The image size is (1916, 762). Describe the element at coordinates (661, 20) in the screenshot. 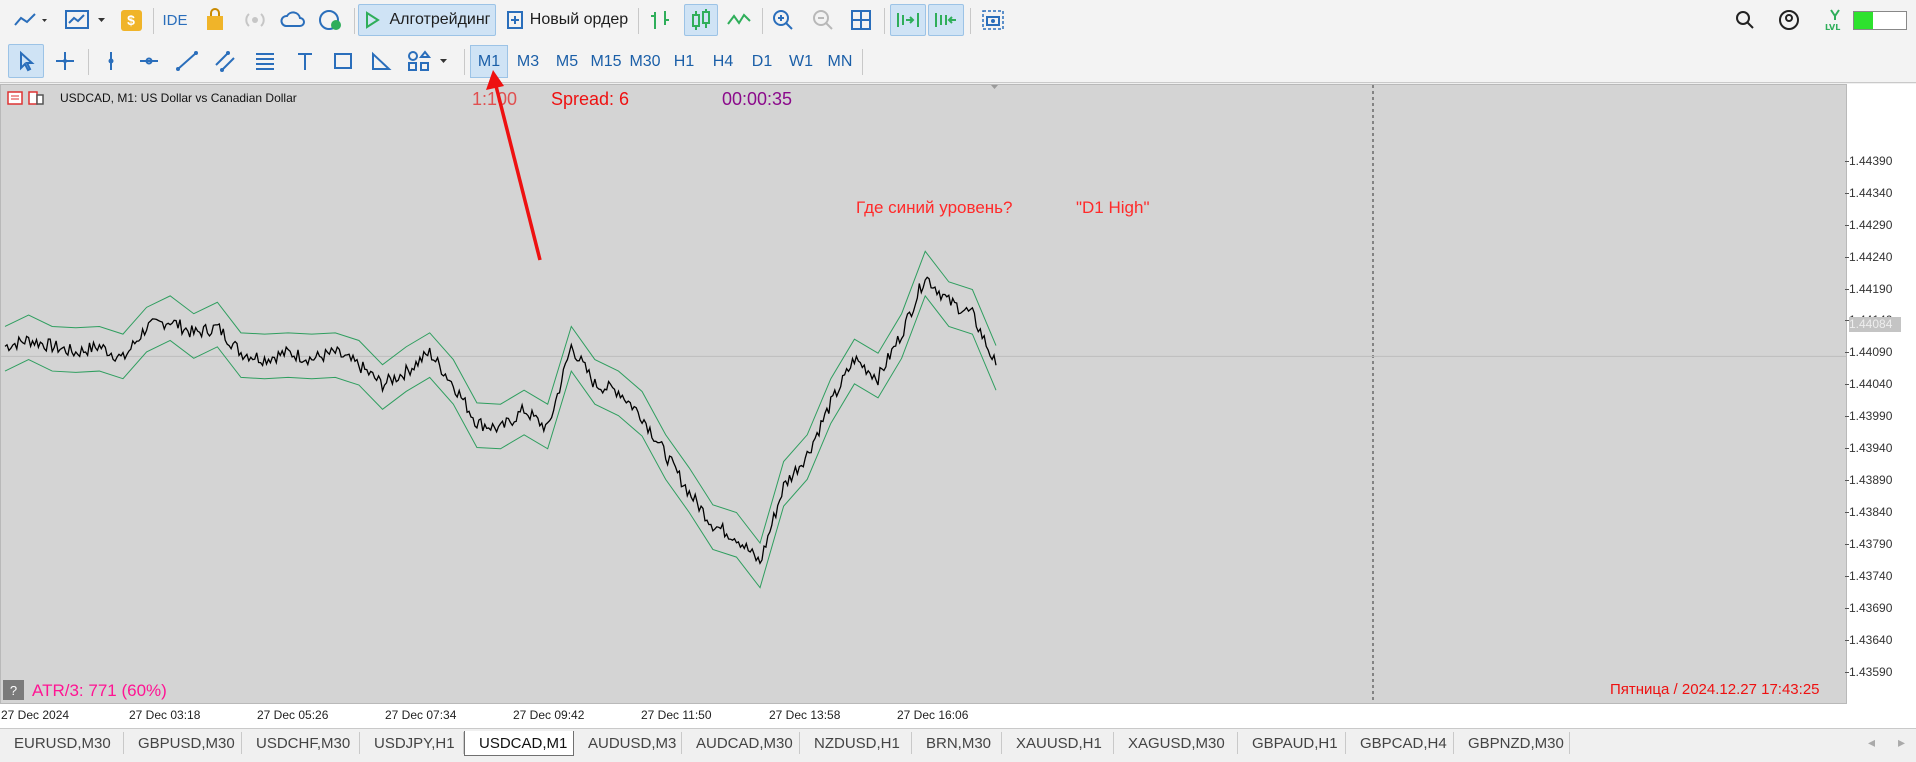

I see `bar-chart-icon` at that location.